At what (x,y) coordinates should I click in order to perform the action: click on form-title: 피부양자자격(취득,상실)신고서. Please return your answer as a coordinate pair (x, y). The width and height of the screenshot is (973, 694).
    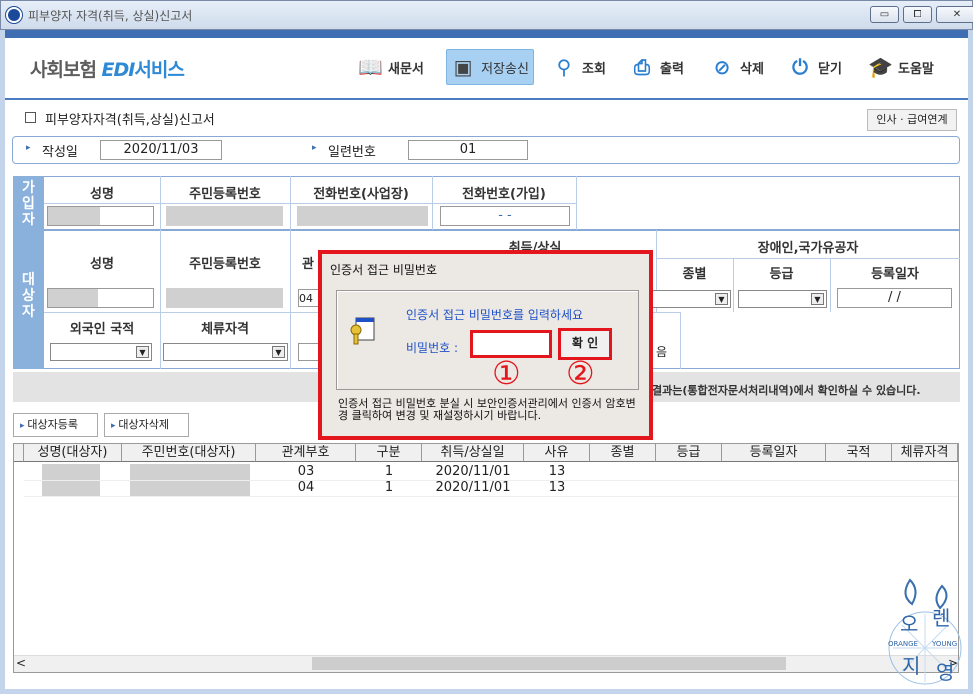
    Looking at the image, I should click on (130, 120).